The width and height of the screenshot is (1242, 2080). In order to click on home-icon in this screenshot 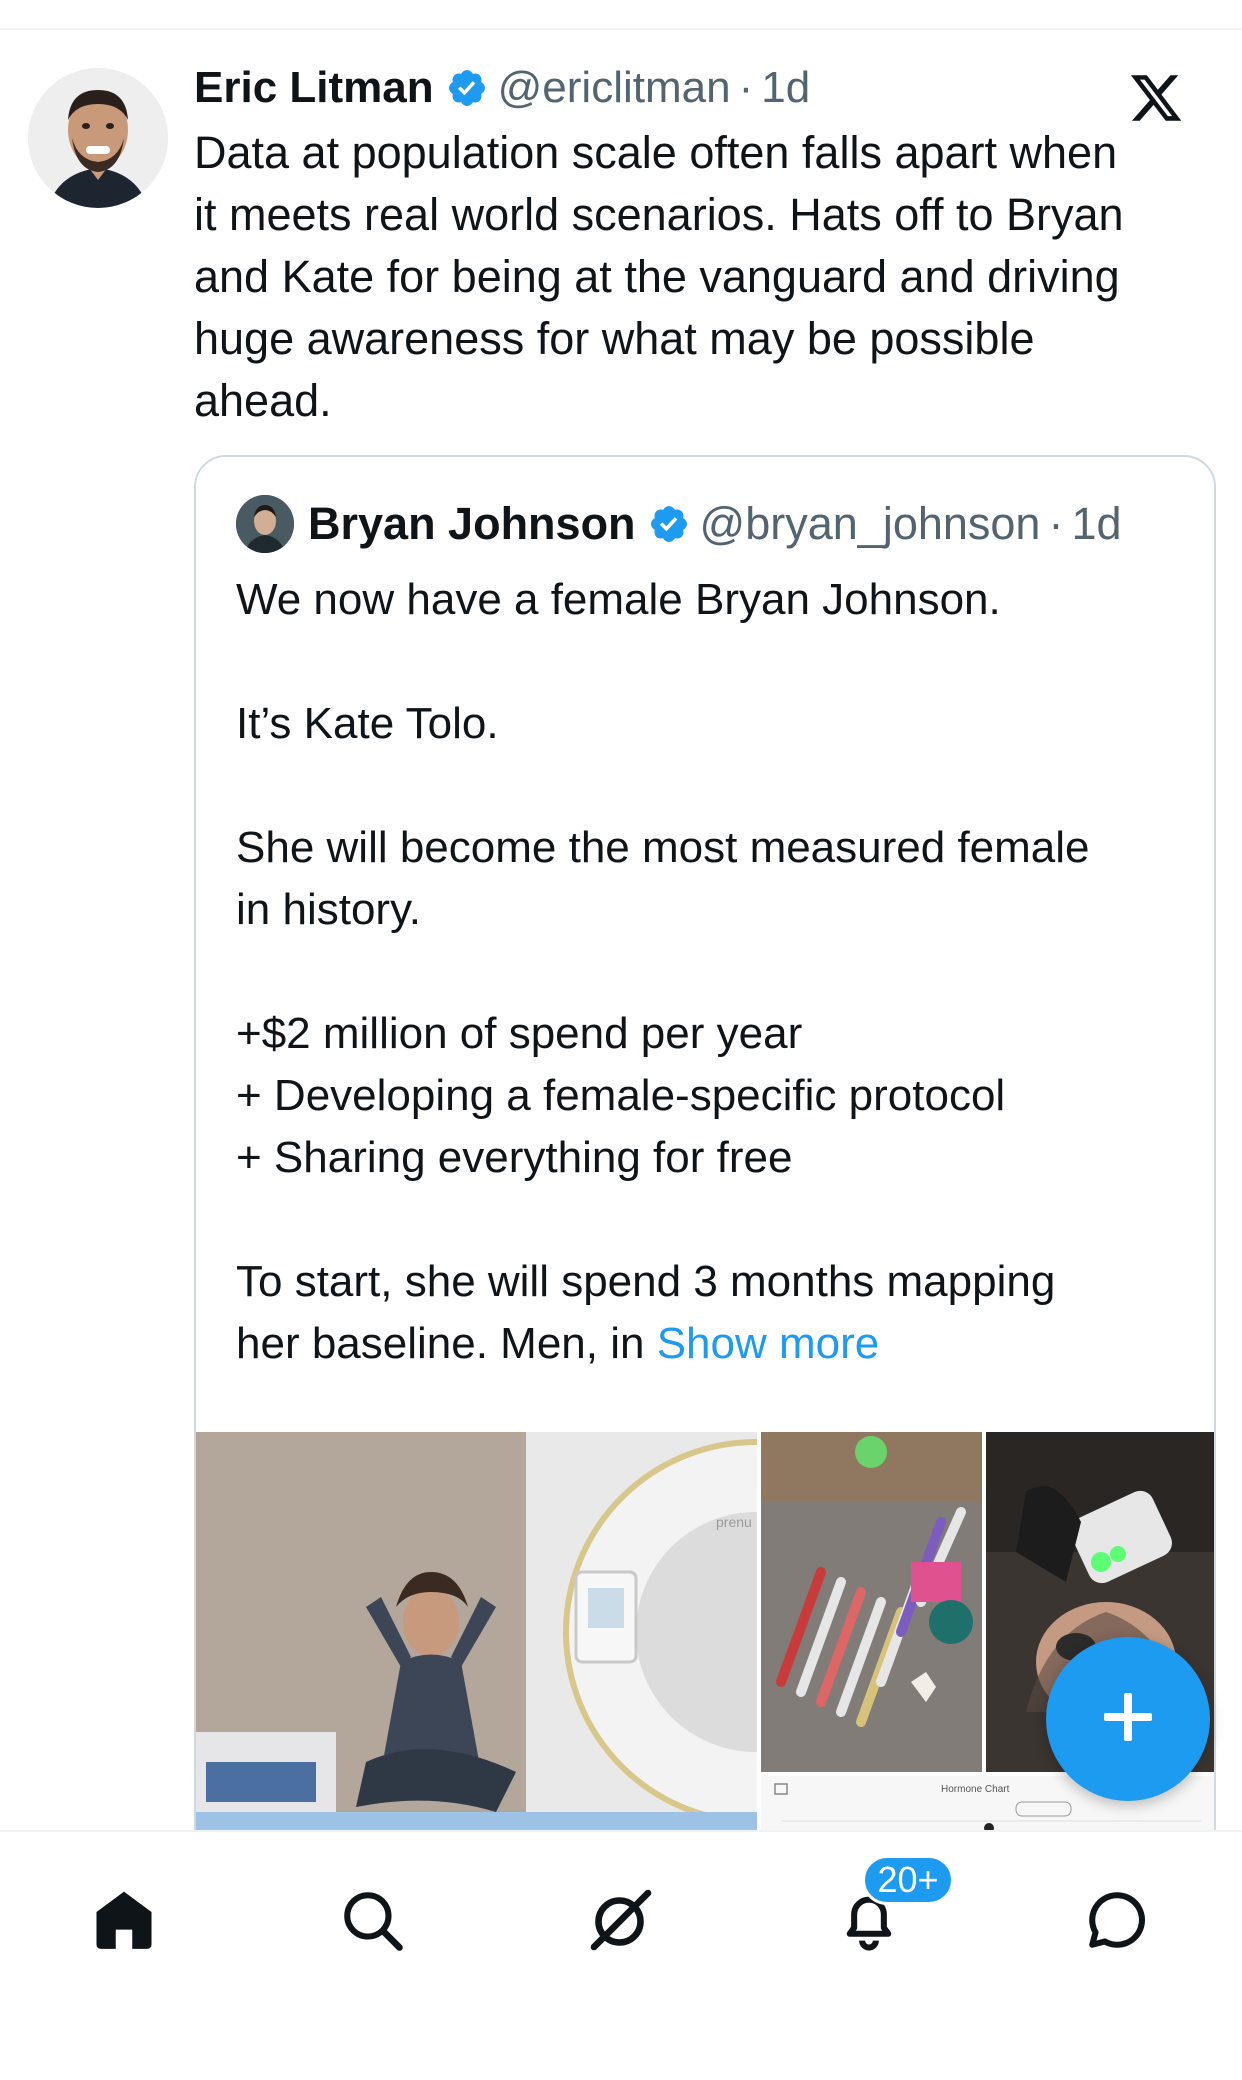, I will do `click(124, 1922)`.